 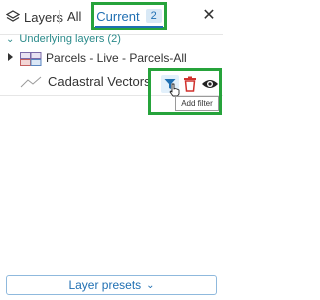 I want to click on active-tab-indicator, so click(x=129, y=27).